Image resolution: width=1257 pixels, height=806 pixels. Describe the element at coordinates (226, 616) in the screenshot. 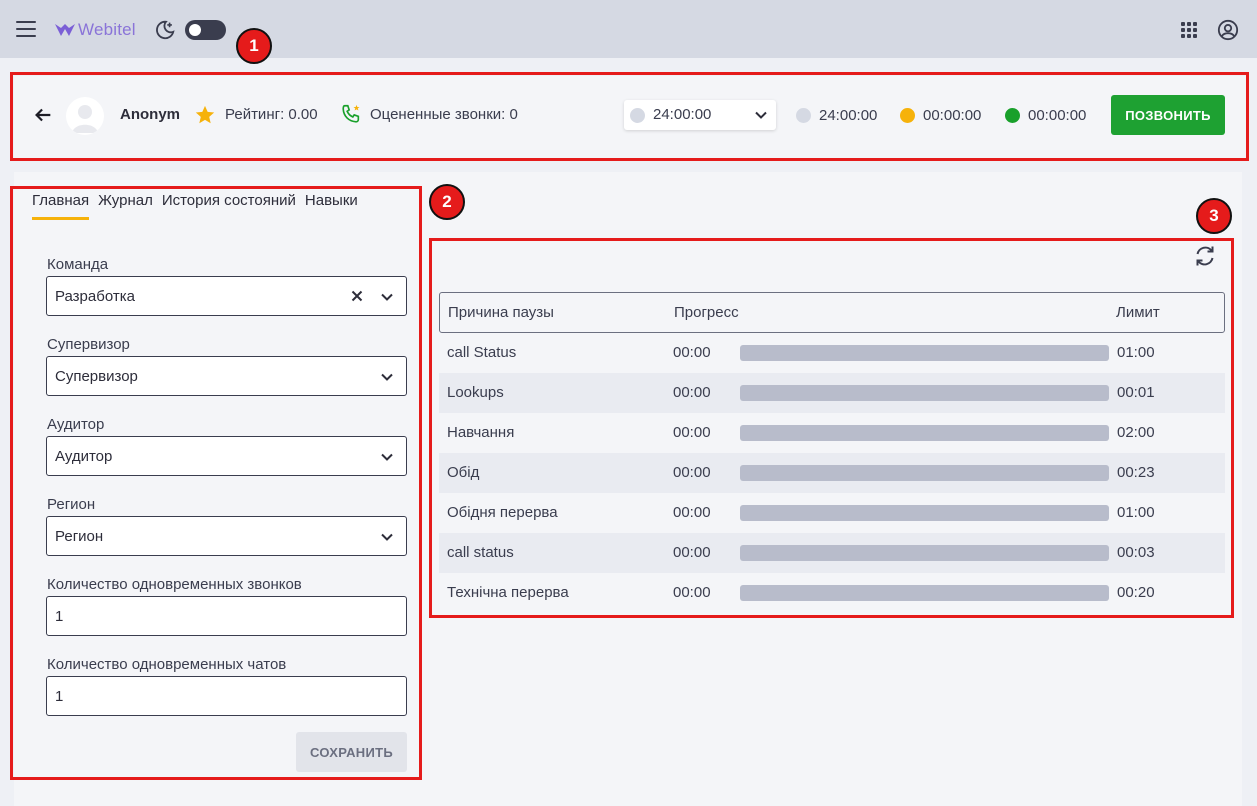

I see `concurrent-calls-input: 1` at that location.